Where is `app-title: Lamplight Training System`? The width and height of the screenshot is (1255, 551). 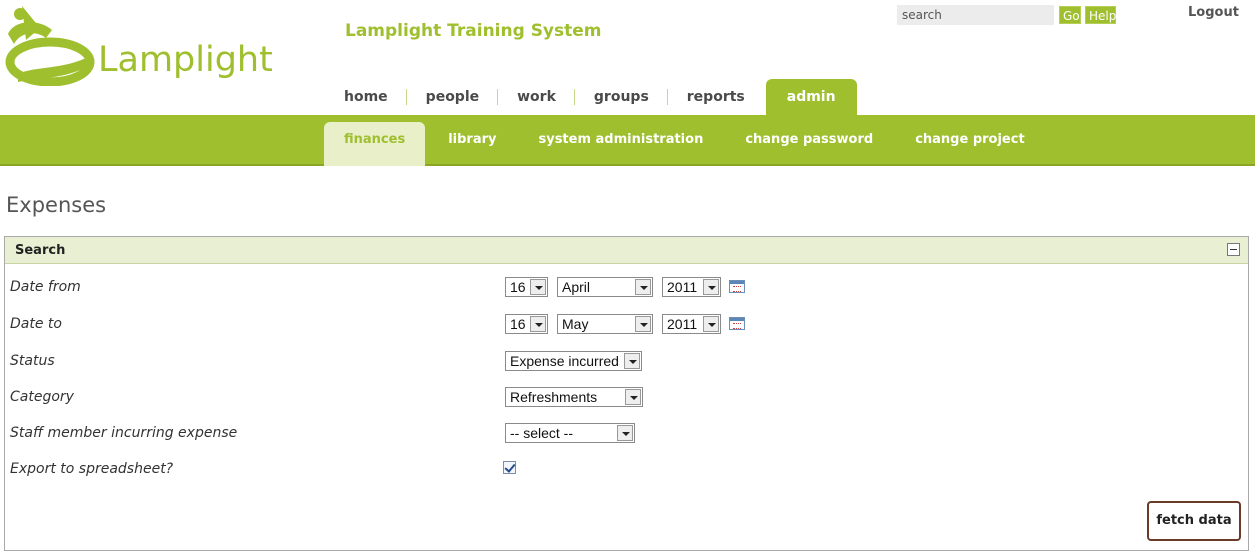
app-title: Lamplight Training System is located at coordinates (473, 31).